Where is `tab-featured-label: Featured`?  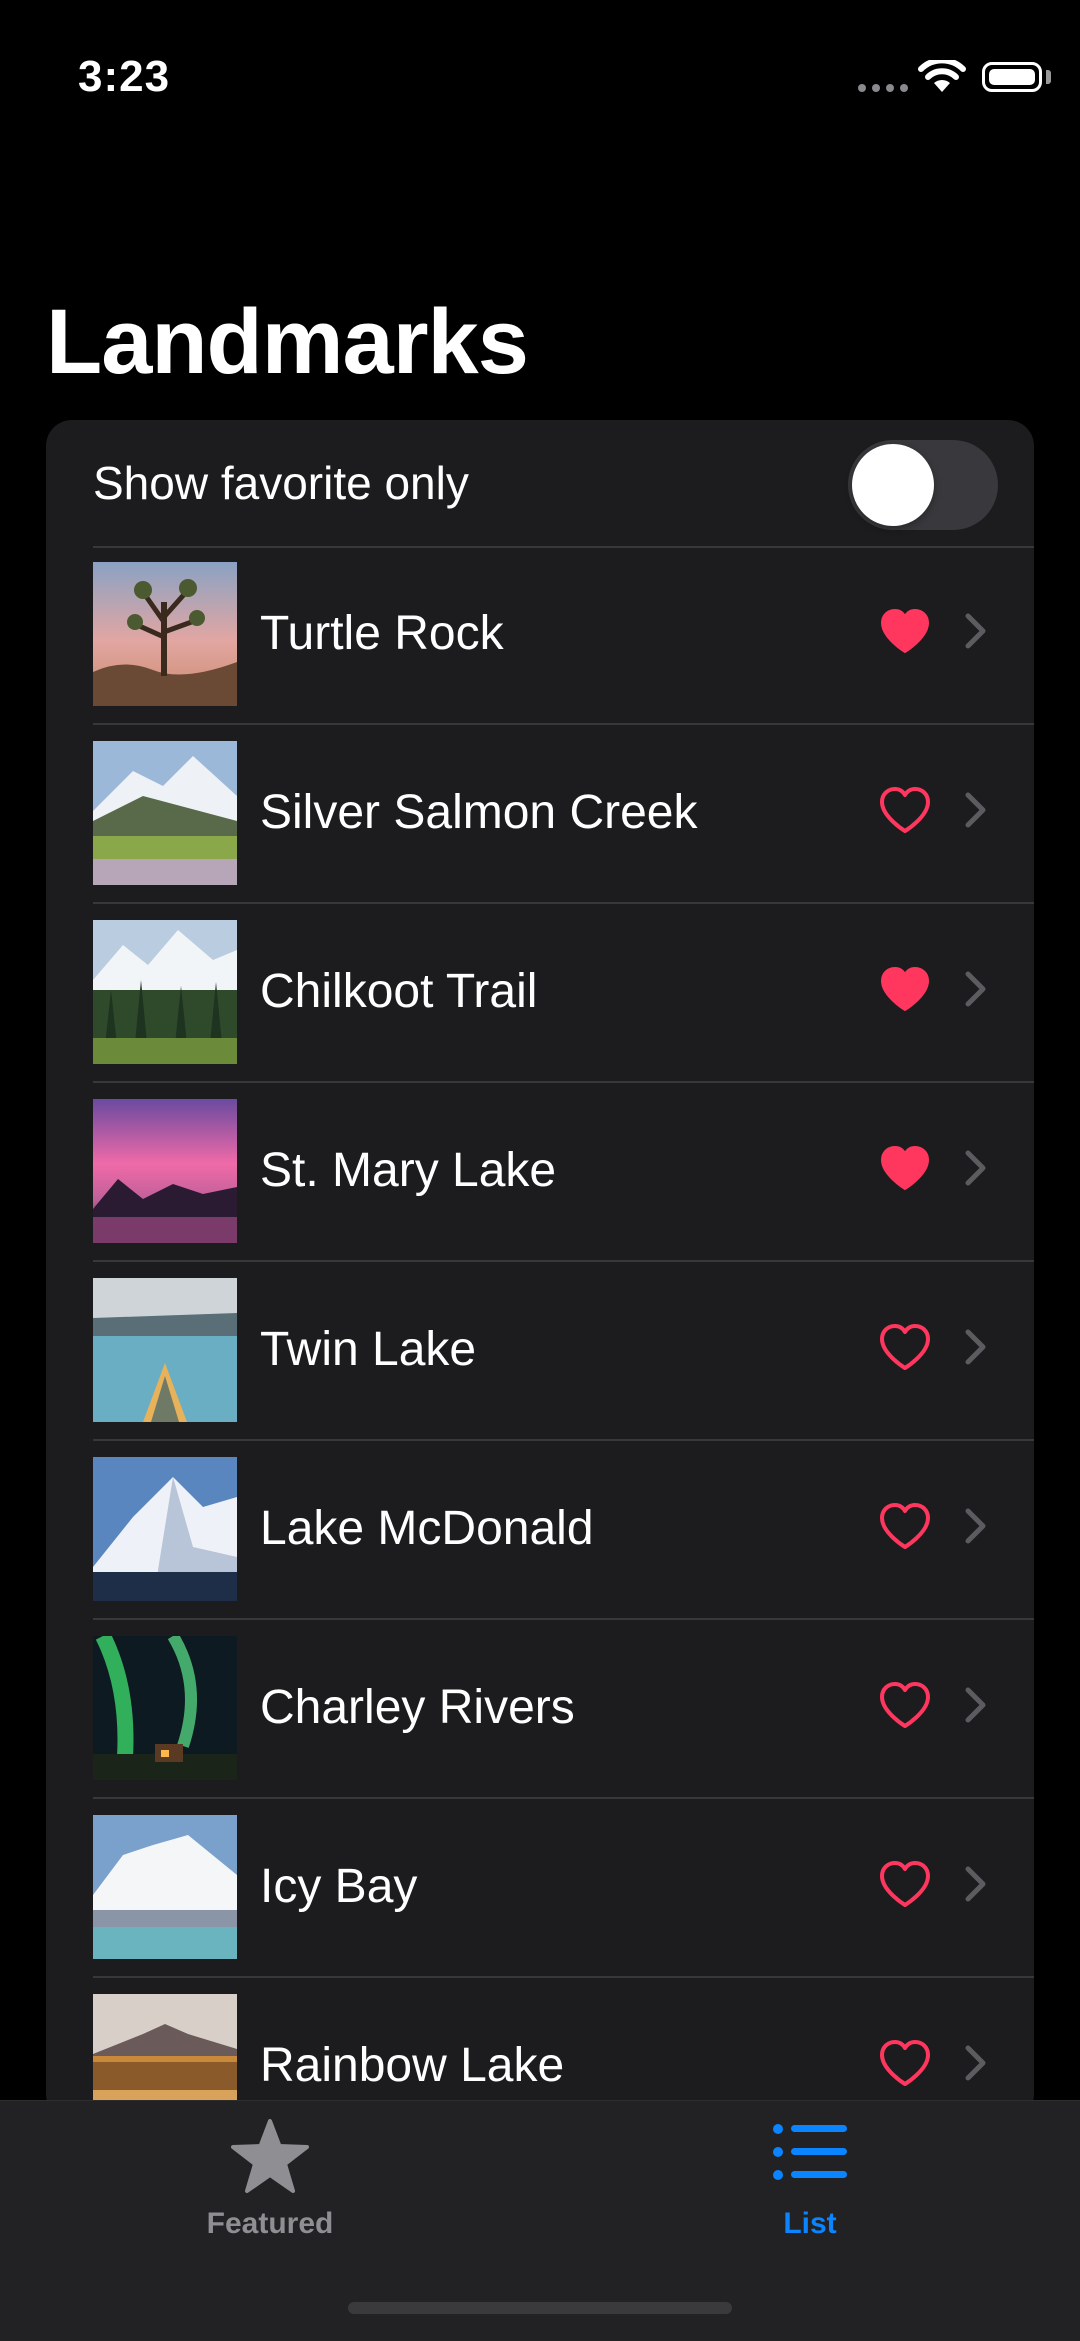
tab-featured-label: Featured is located at coordinates (270, 2223).